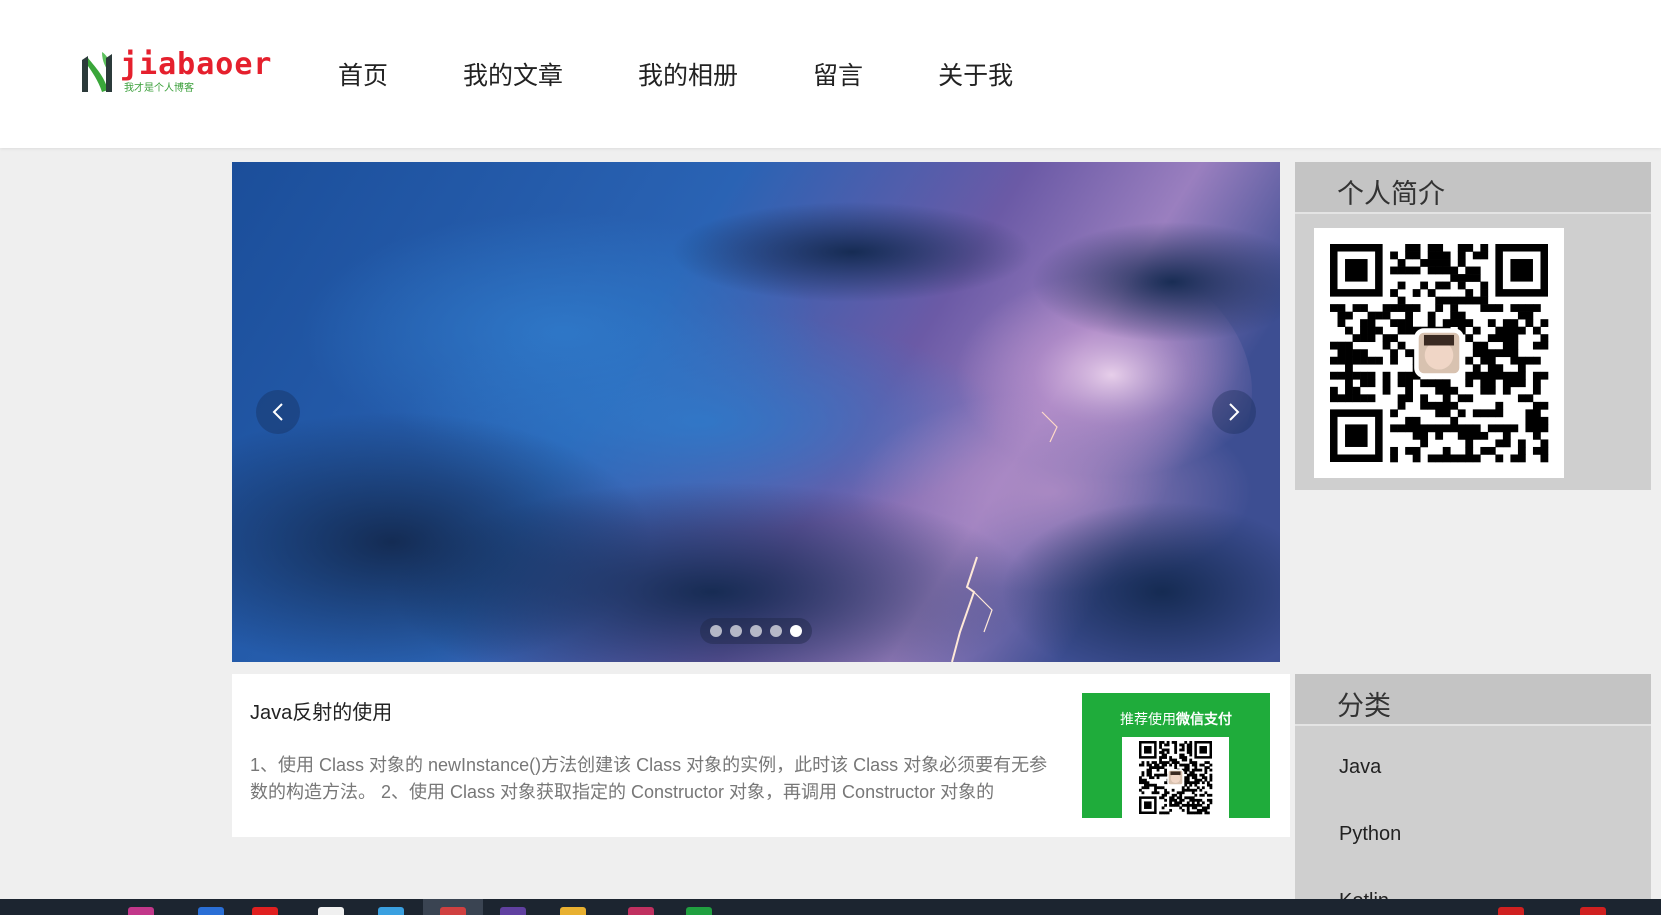  I want to click on wechat-pay-box: 推荐使用微信支付, so click(1176, 755).